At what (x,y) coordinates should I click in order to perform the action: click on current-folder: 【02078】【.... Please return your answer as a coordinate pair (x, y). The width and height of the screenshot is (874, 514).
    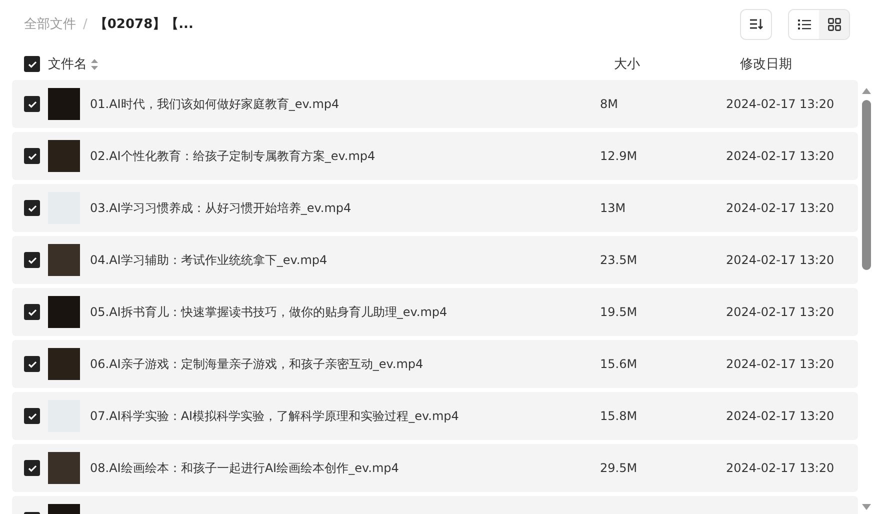
    Looking at the image, I should click on (144, 24).